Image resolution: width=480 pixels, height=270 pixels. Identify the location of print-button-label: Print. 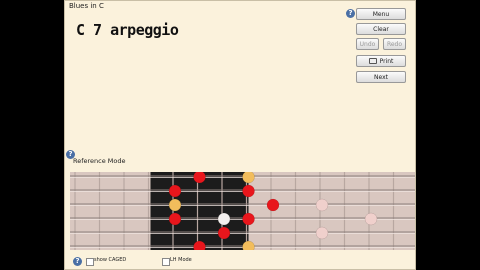
(386, 61).